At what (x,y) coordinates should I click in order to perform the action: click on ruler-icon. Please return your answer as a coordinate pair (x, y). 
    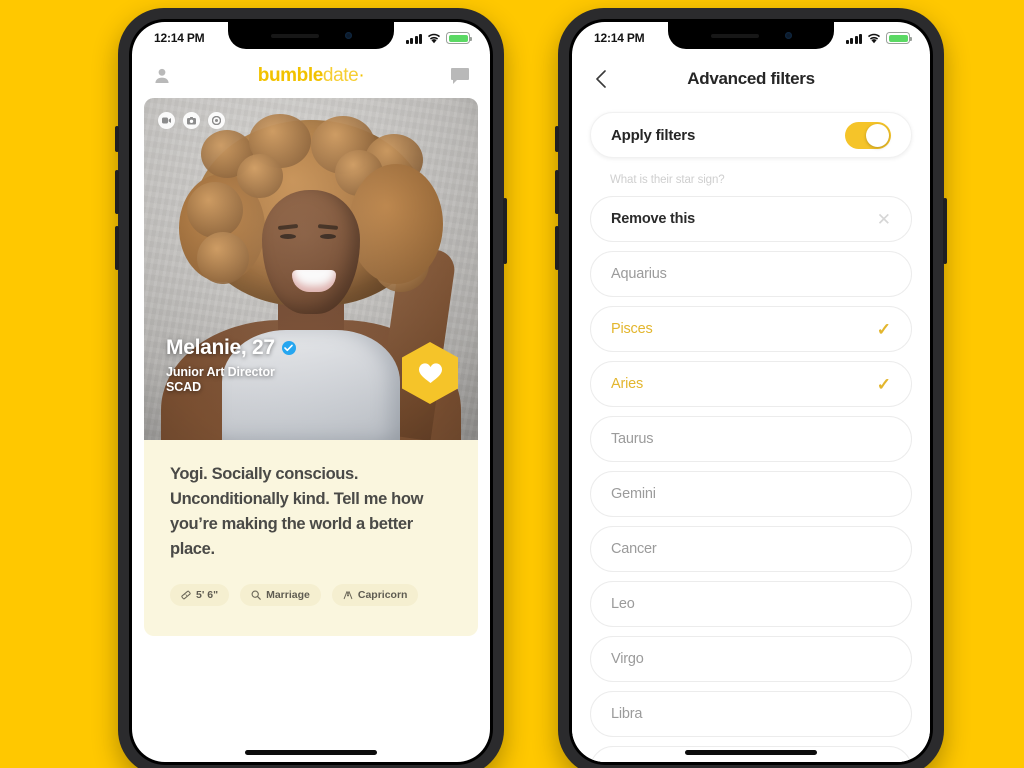
    Looking at the image, I should click on (186, 595).